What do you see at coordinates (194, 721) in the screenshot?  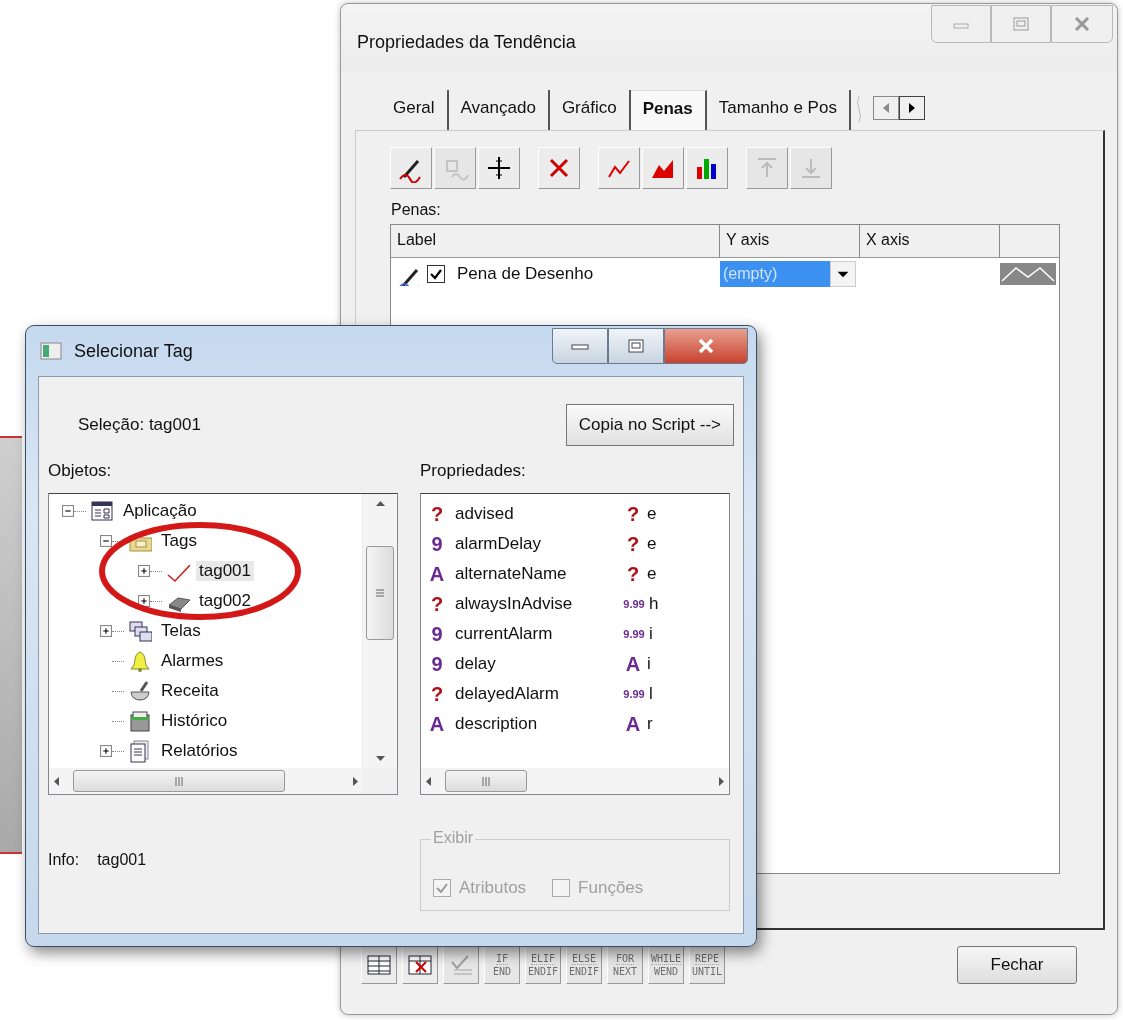 I see `tree-item: Histórico` at bounding box center [194, 721].